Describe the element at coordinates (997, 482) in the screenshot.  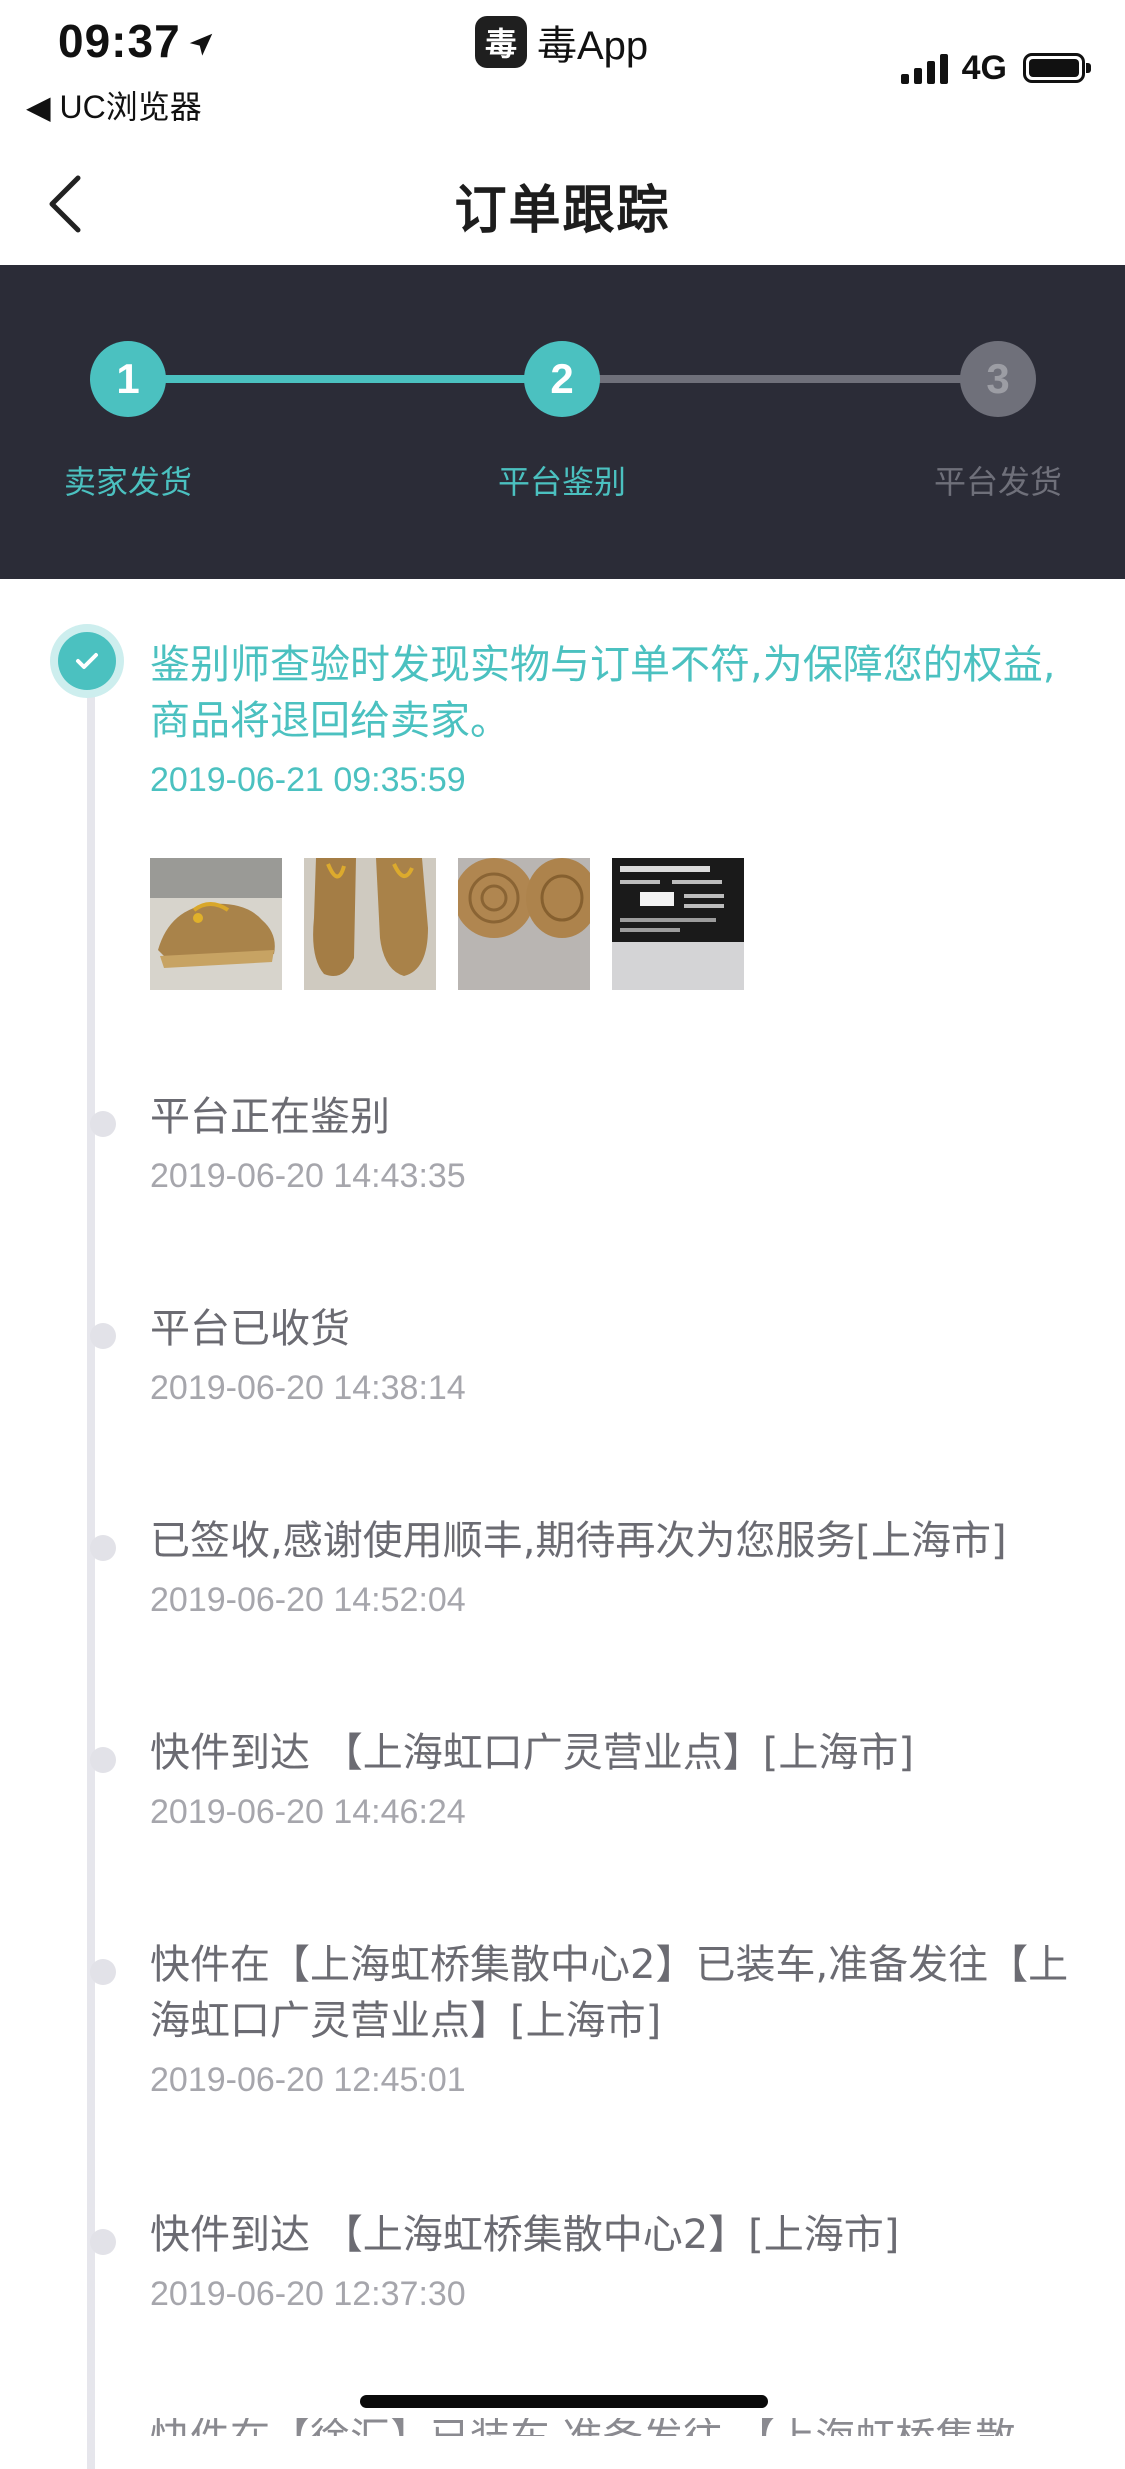
I see `step-3-label: 平台发货` at that location.